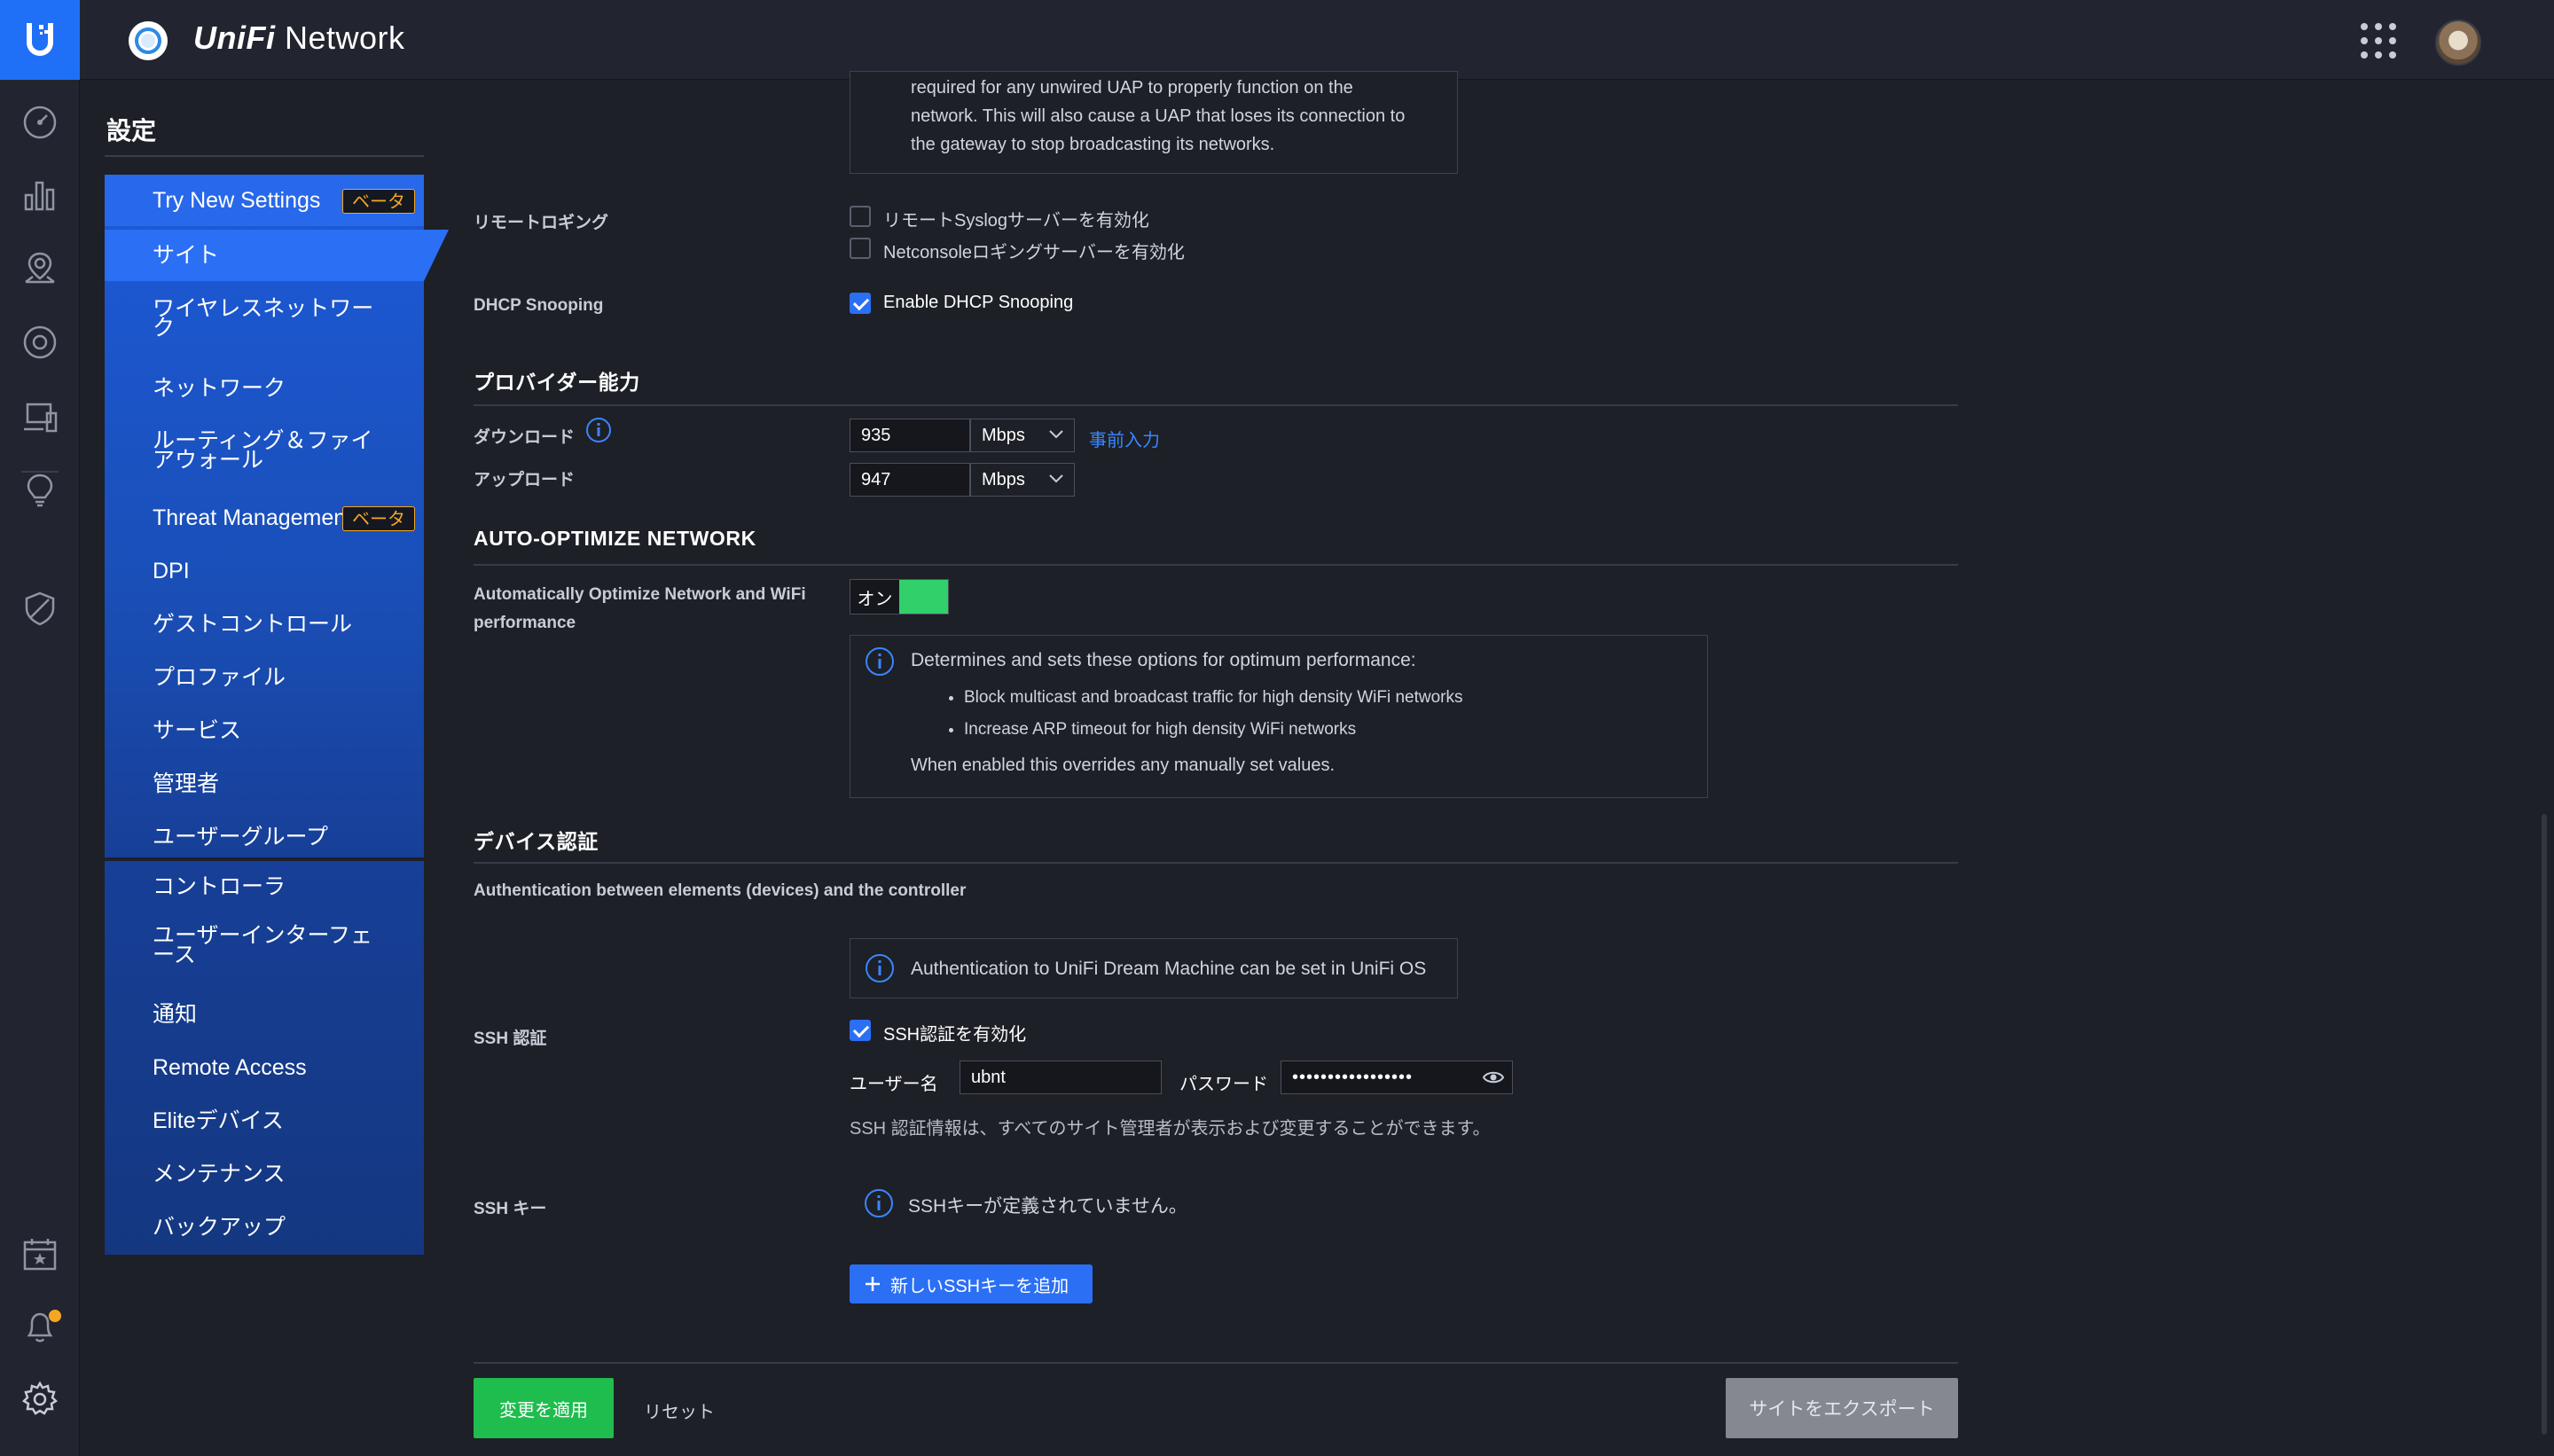 Image resolution: width=2554 pixels, height=1456 pixels. What do you see at coordinates (264, 200) in the screenshot?
I see `nav-item-try-new-settings: Try New Settings ベータ` at bounding box center [264, 200].